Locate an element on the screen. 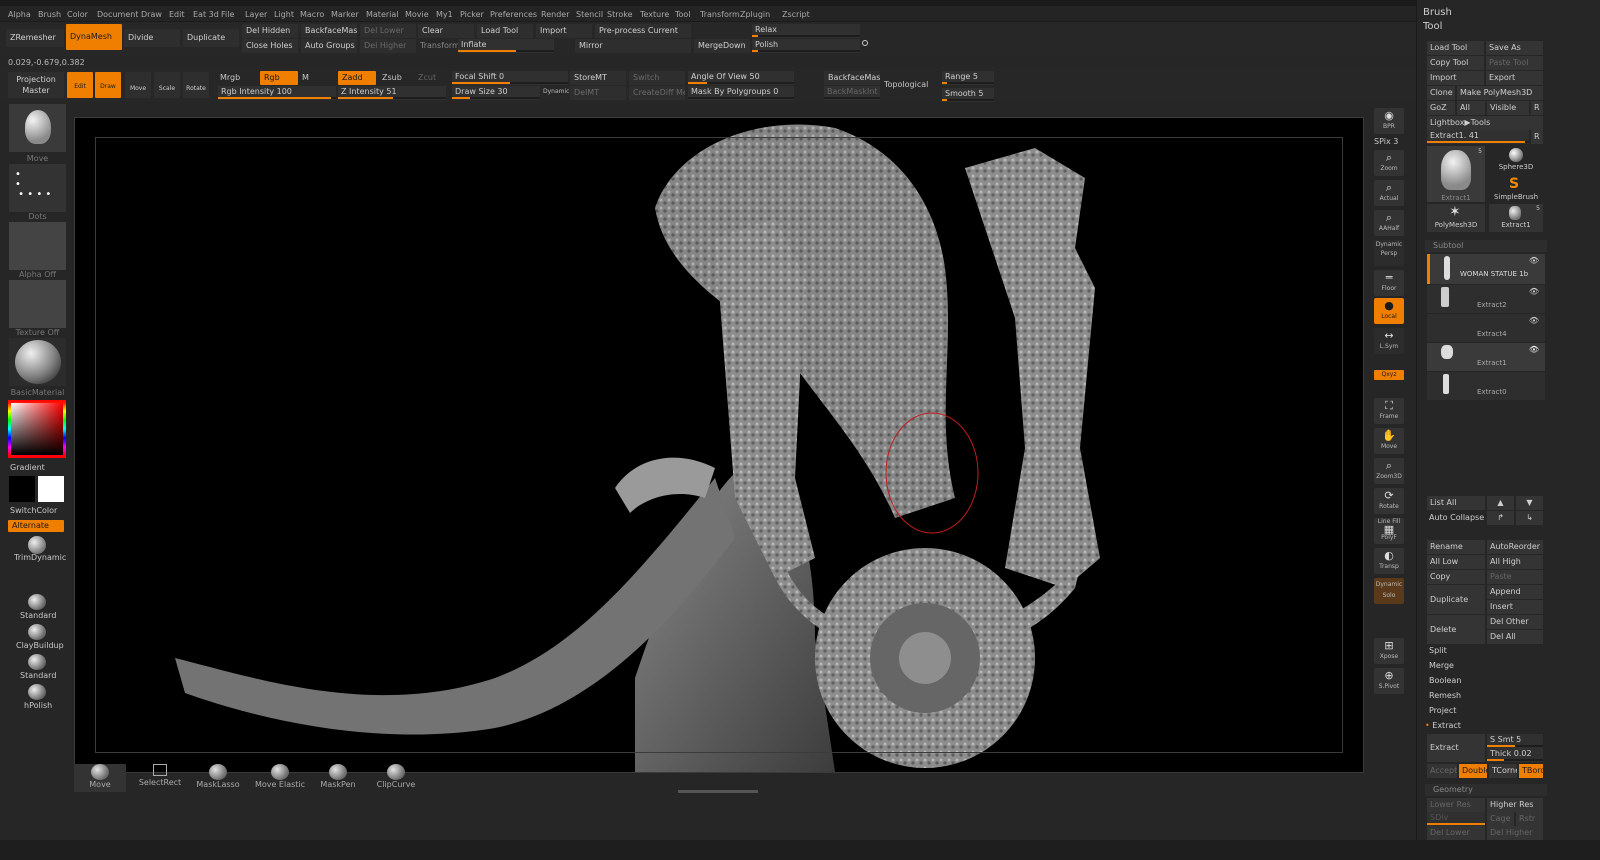 Image resolution: width=1600 pixels, height=860 pixels. move-down-icon: ▼ is located at coordinates (1529, 503).